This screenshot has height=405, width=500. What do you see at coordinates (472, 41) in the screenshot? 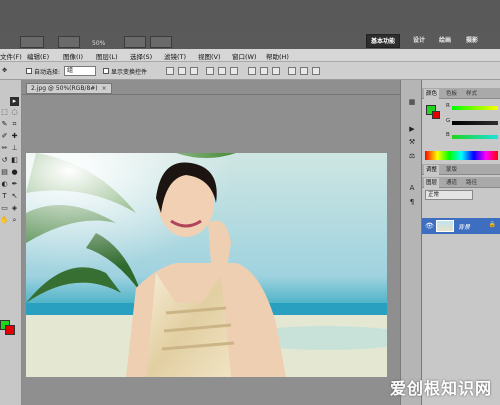
I see `workspace-photography: 摄影` at bounding box center [472, 41].